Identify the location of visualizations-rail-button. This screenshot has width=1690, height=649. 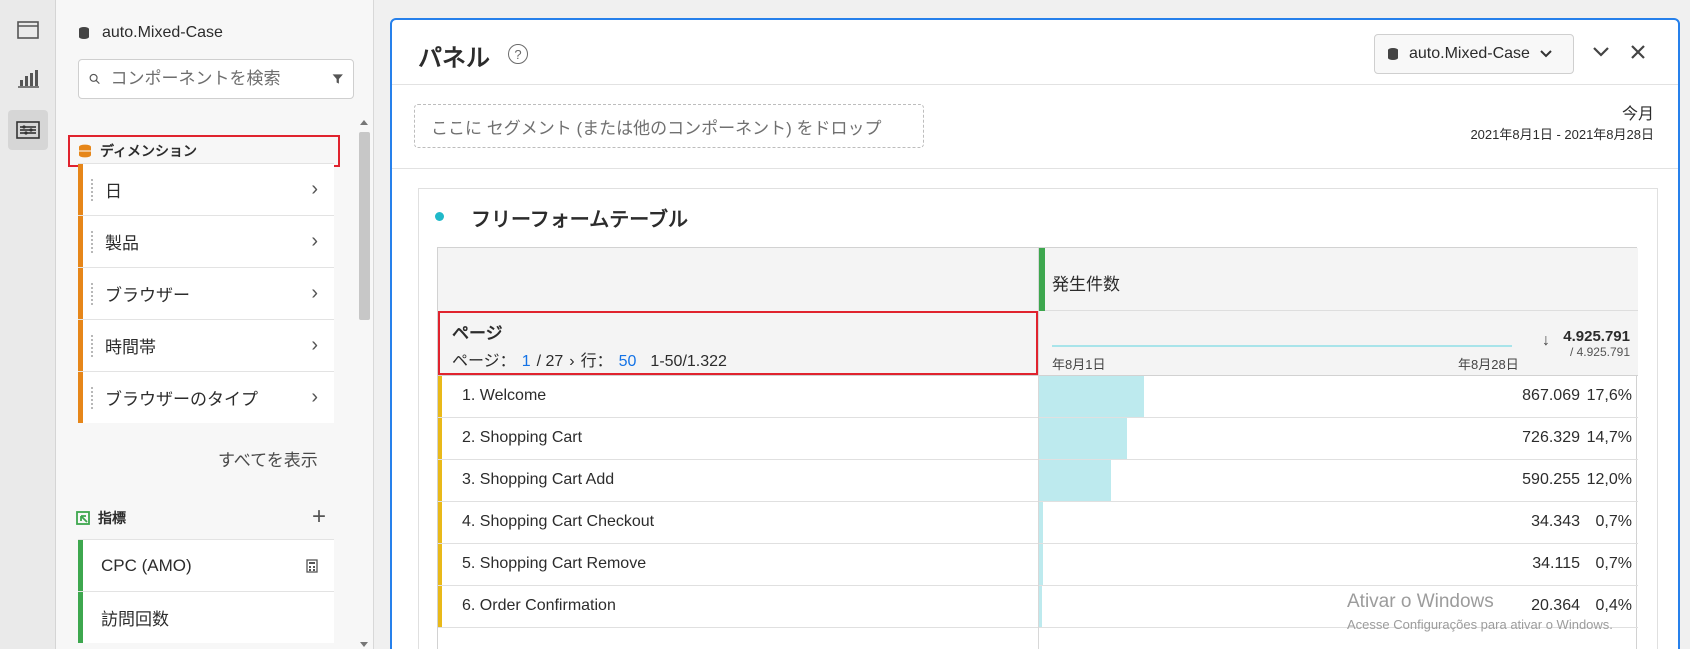
(28, 78).